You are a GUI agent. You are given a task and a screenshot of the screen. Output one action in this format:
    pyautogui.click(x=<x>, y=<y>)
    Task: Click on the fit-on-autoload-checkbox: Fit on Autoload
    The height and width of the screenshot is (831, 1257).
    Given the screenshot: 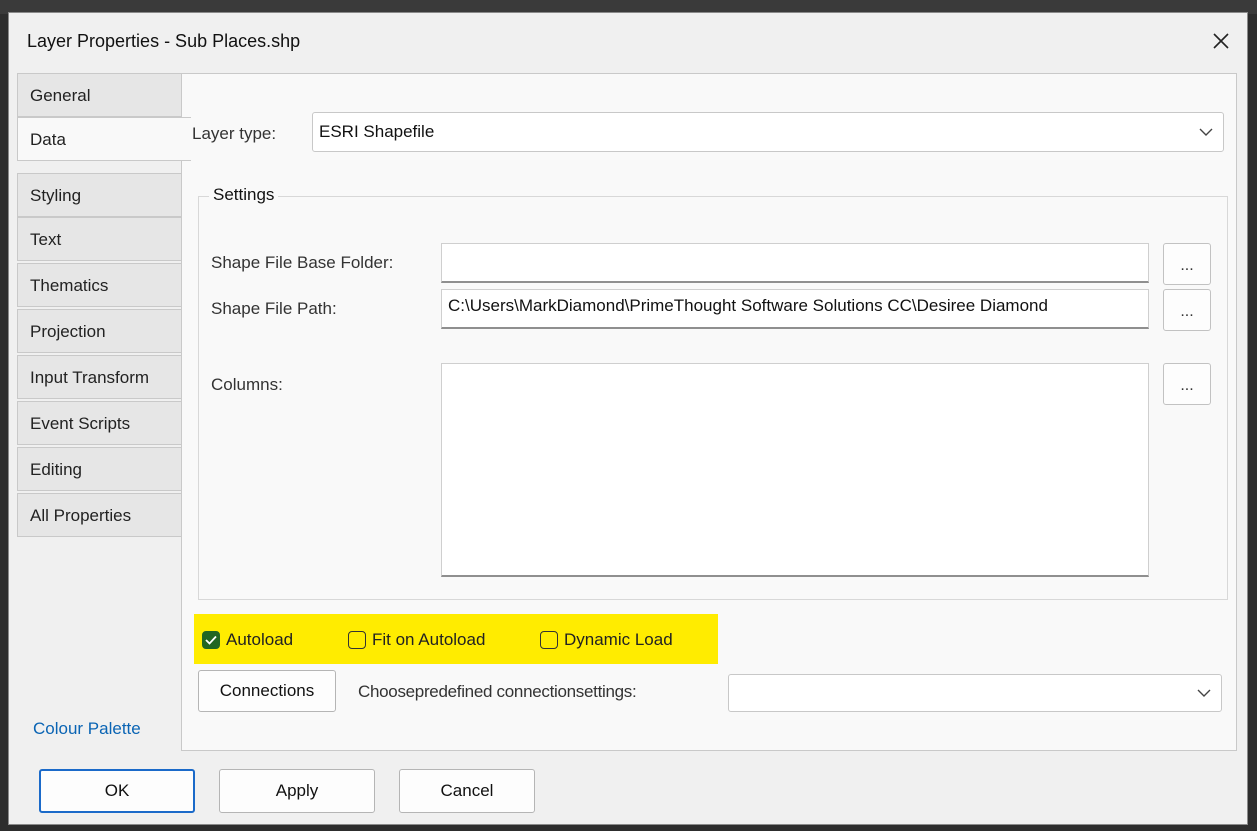 What is the action you would take?
    pyautogui.click(x=416, y=640)
    